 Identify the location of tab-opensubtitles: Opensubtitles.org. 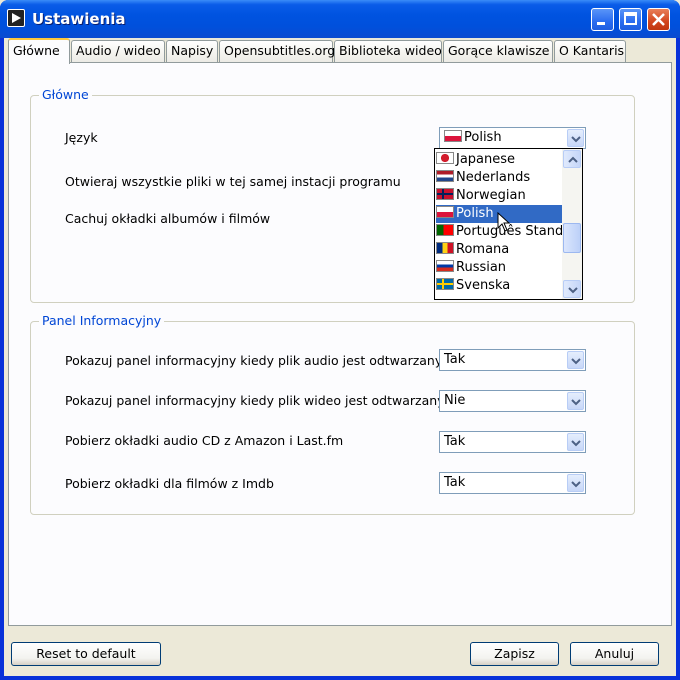
(277, 51).